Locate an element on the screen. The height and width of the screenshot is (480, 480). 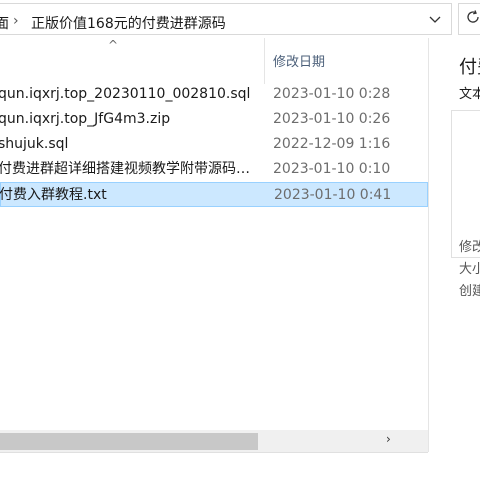
file-name: 付费入群教程.txt is located at coordinates (53, 195).